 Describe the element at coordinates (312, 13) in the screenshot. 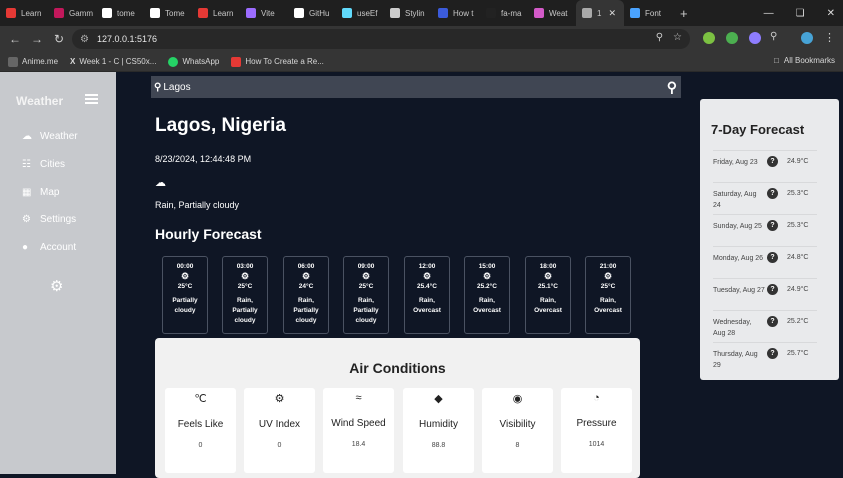

I see `browser-tab: GitHu` at that location.